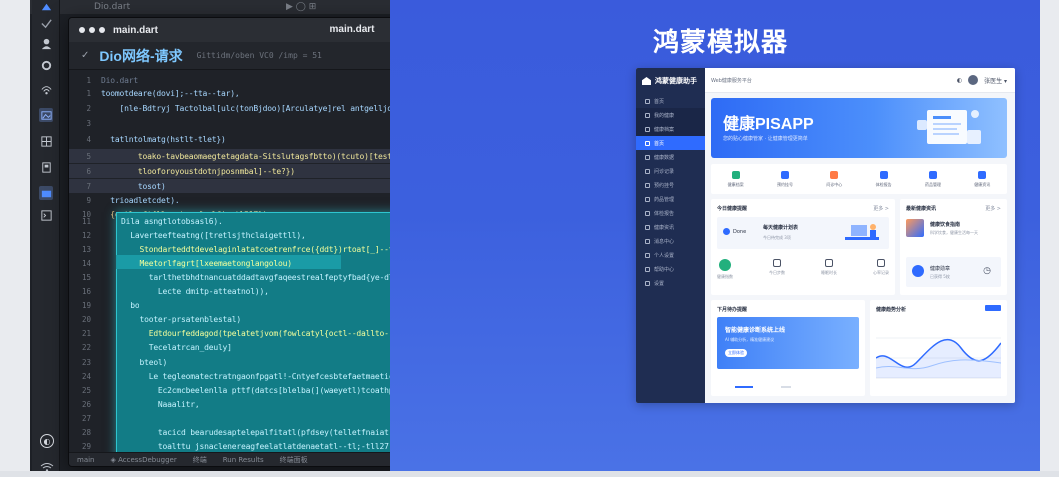 The width and height of the screenshot is (1059, 477). Describe the element at coordinates (670, 185) in the screenshot. I see `sidebar-menu-item: 预约挂号` at that location.